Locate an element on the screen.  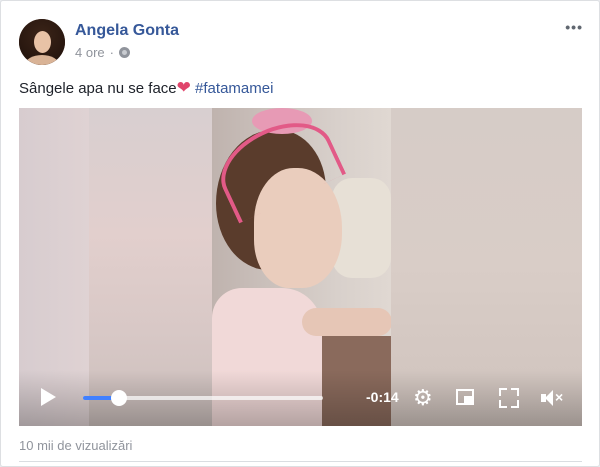
picture-in-picture-icon is located at coordinates (465, 397).